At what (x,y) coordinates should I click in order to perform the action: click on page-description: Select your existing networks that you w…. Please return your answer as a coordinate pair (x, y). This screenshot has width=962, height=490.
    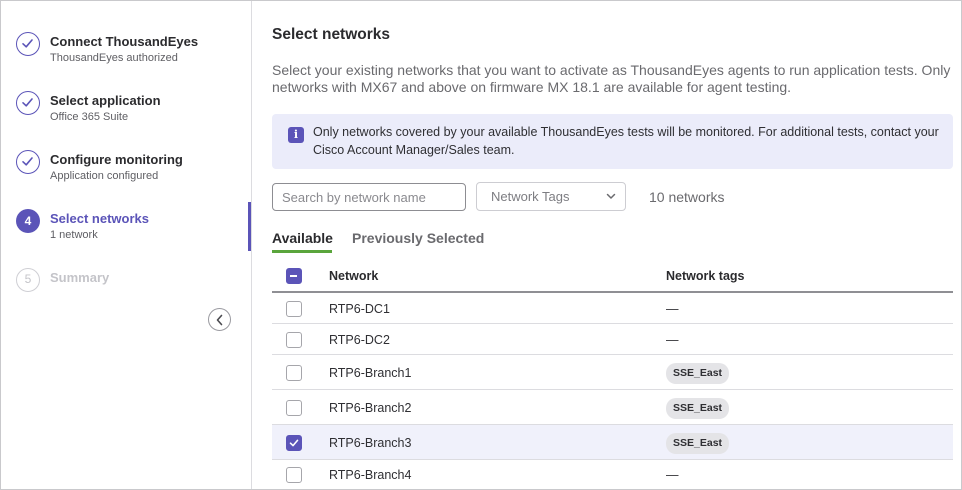
    Looking at the image, I should click on (611, 78).